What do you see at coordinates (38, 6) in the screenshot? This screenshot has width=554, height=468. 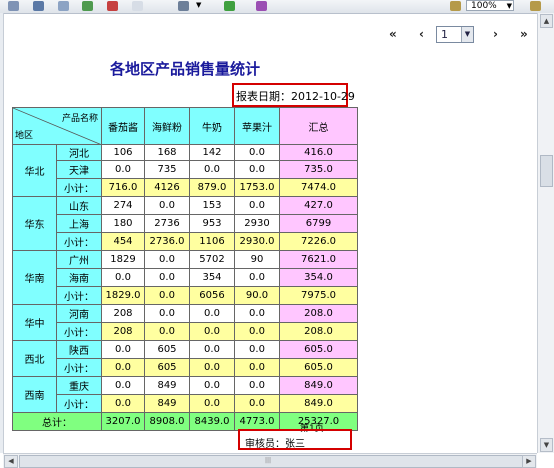 I see `save-icon` at bounding box center [38, 6].